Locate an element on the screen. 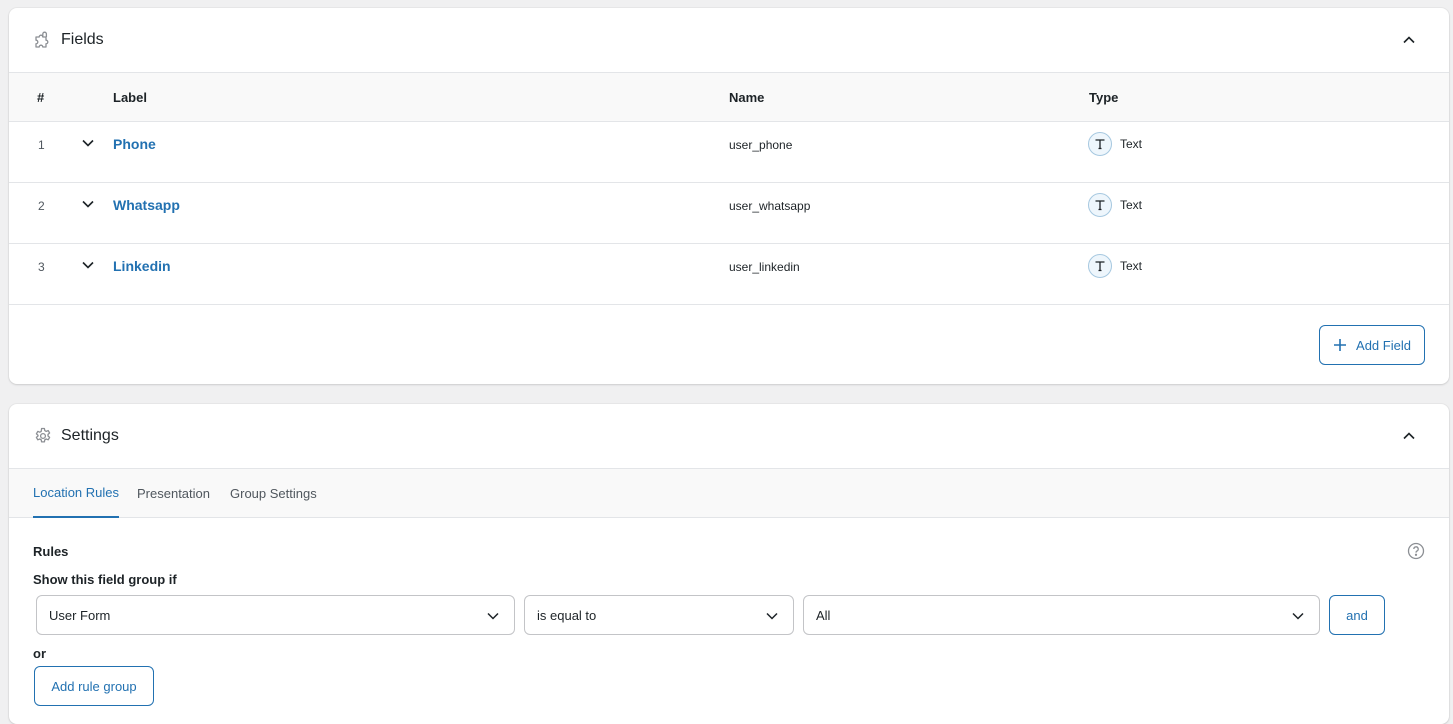 The image size is (1453, 724). fields-panel-title: Fields is located at coordinates (82, 39).